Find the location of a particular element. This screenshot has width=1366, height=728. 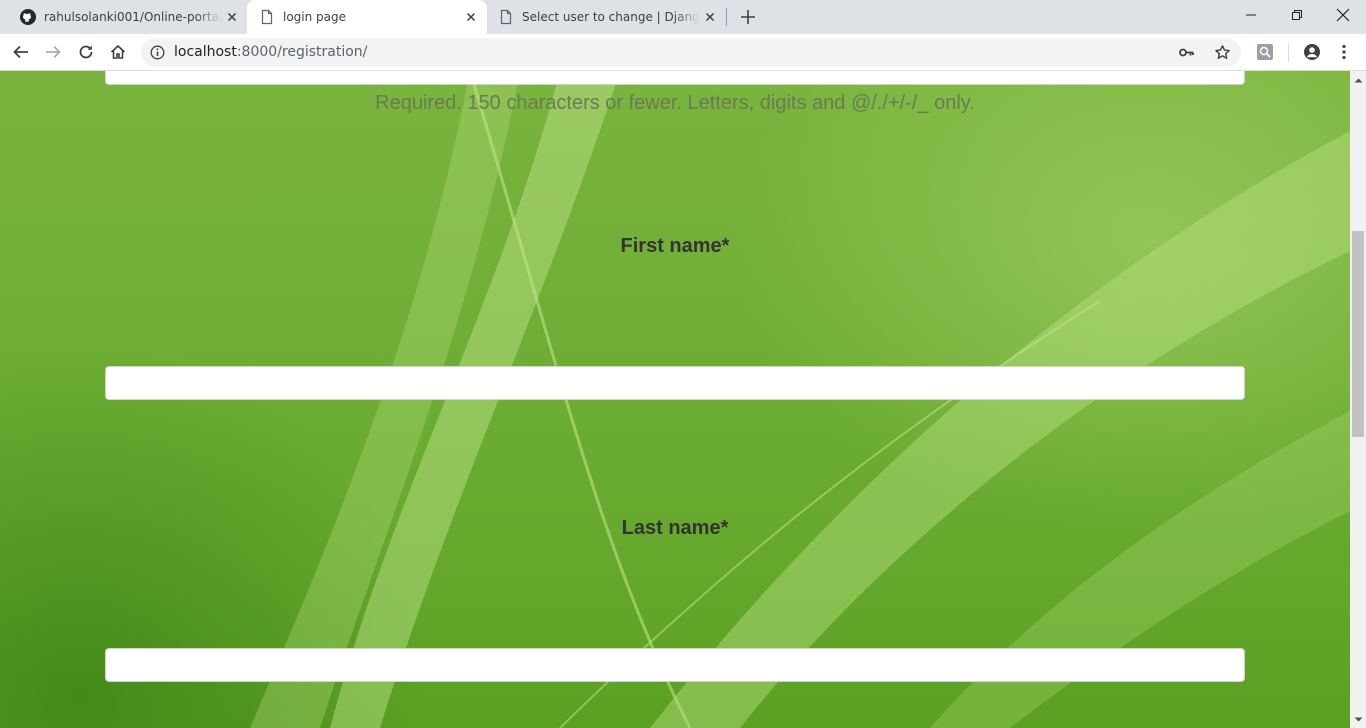

back-arrow-icon is located at coordinates (21, 52).